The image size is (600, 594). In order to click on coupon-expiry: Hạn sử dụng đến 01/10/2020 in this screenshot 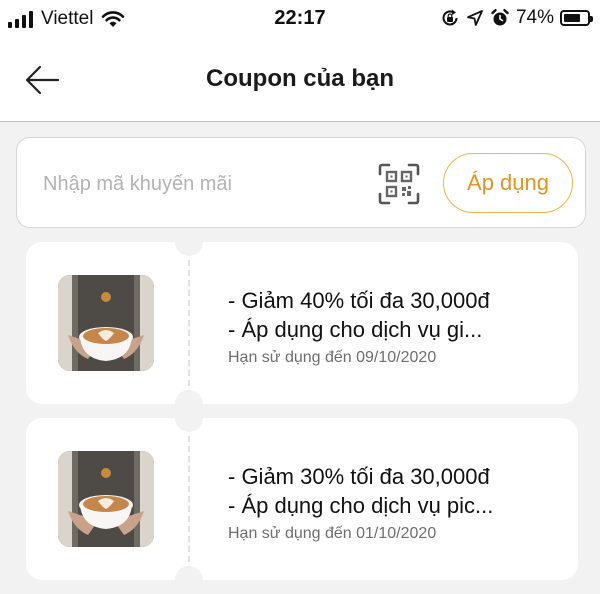, I will do `click(332, 533)`.